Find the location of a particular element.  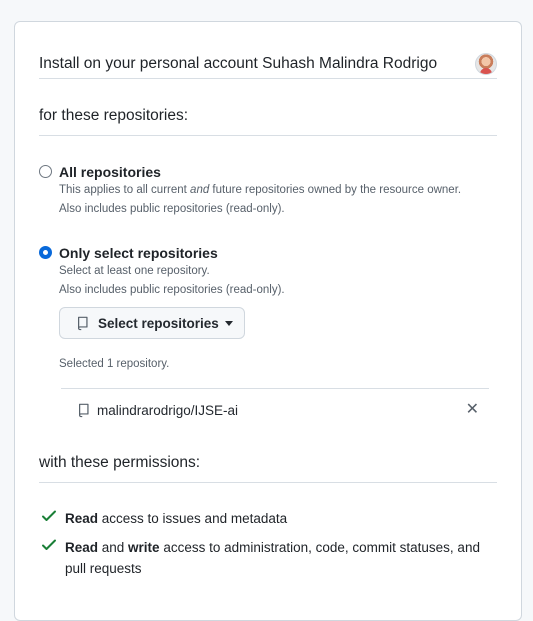

permission-item: Read access to issues and metadata is located at coordinates (164, 518).